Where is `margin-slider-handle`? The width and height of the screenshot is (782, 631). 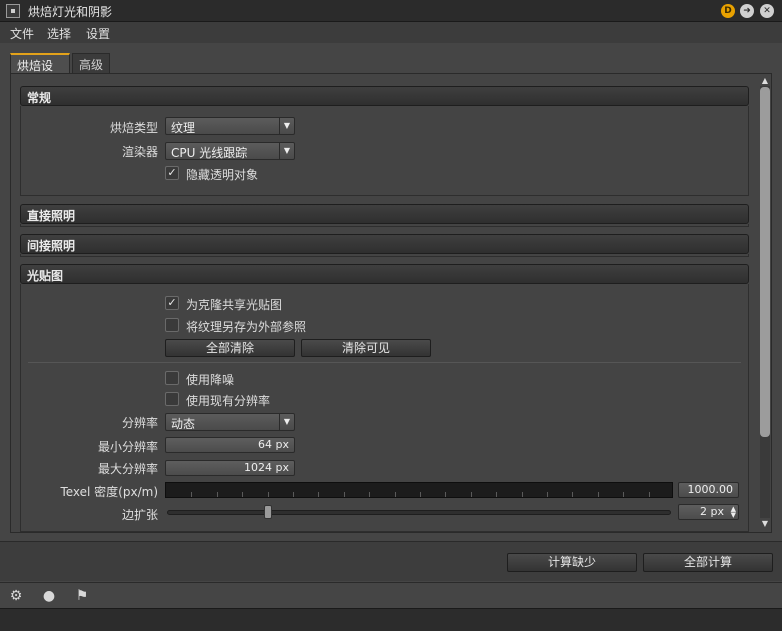 margin-slider-handle is located at coordinates (267, 512).